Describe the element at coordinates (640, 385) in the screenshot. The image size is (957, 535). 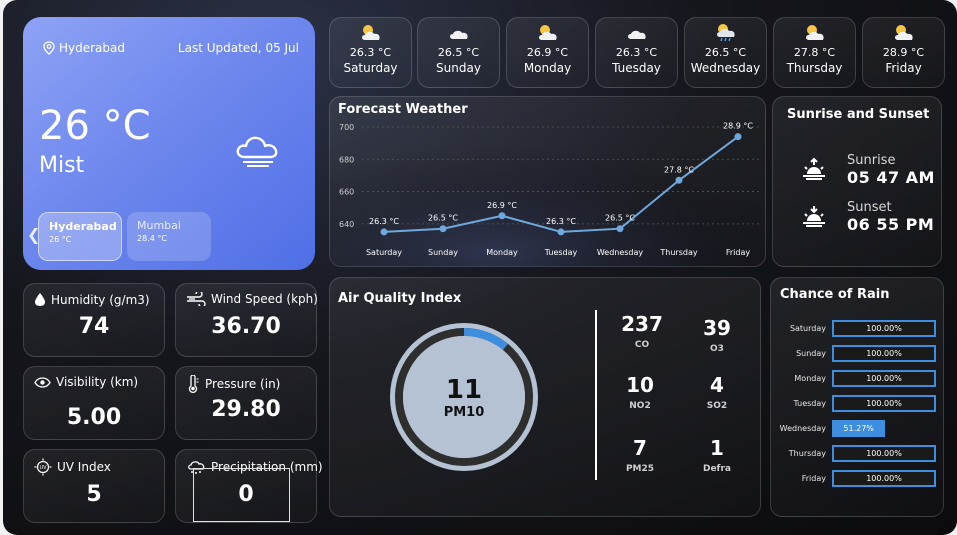
I see `pollutant-value: 10` at that location.